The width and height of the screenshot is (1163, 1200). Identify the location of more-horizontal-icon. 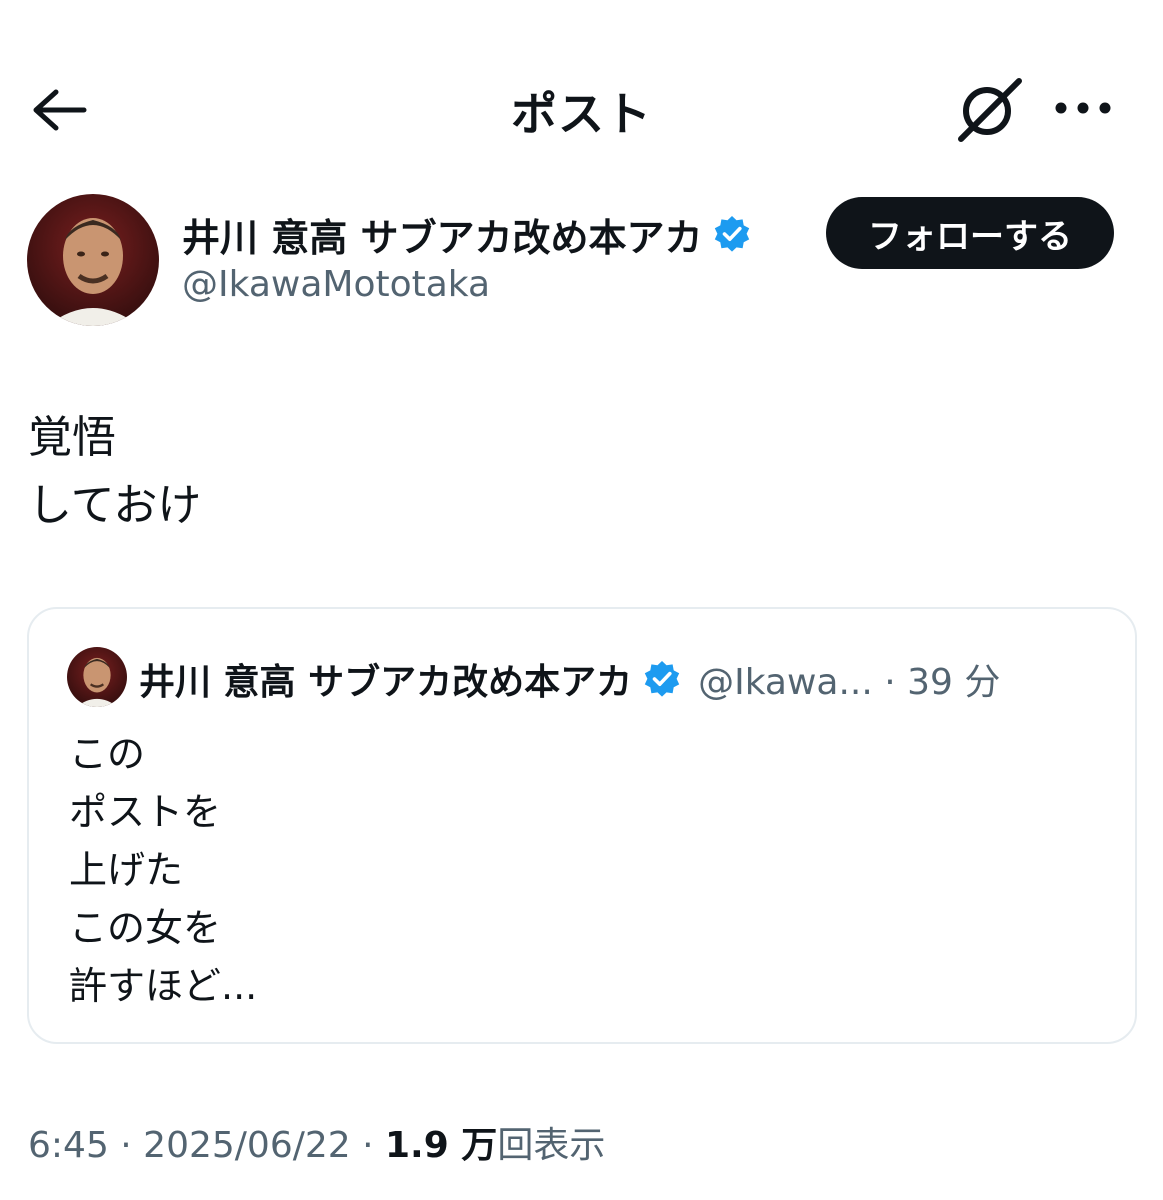
(1083, 108).